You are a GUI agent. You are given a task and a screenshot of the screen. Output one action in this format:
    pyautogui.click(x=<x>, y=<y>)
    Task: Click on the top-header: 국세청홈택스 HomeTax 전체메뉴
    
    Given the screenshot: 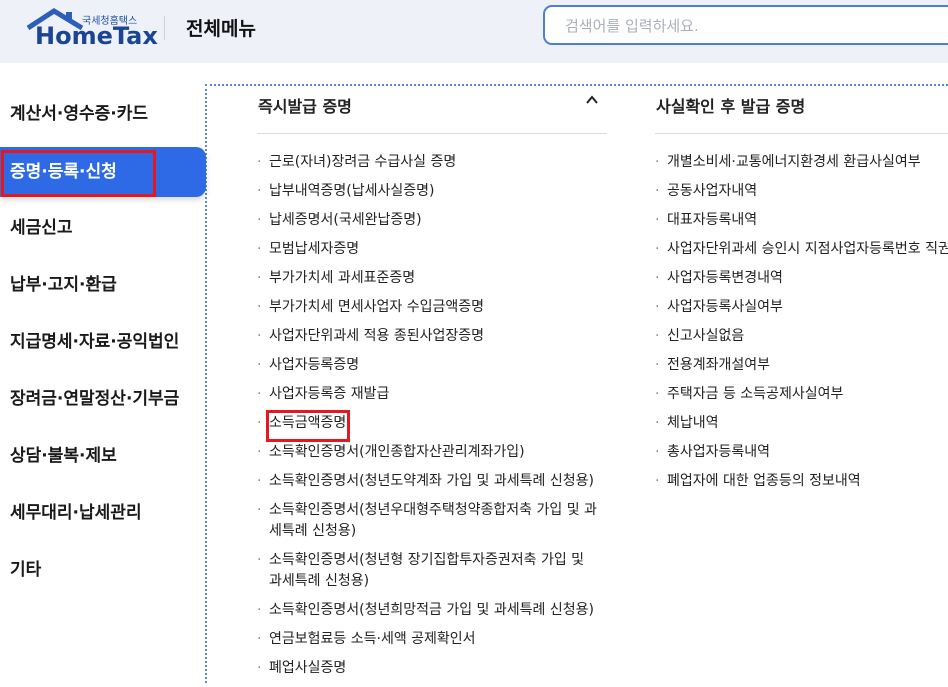 What is the action you would take?
    pyautogui.click(x=474, y=31)
    